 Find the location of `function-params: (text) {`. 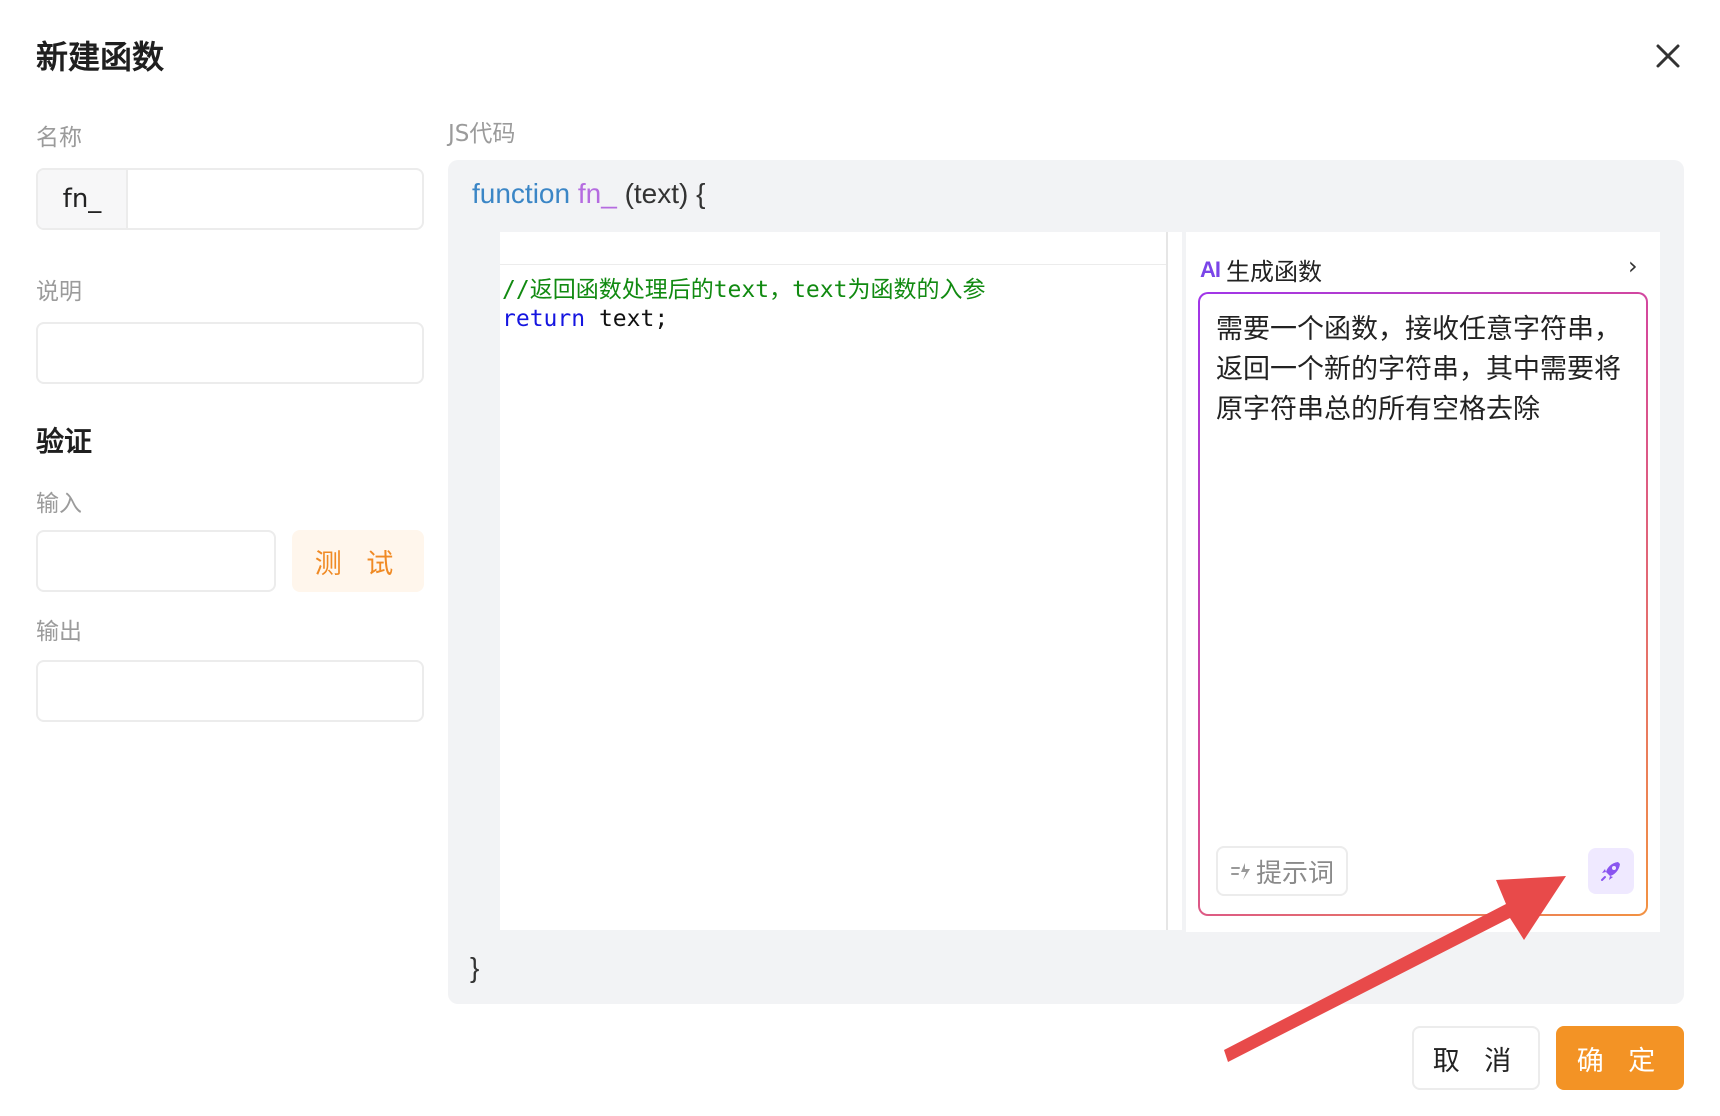

function-params: (text) { is located at coordinates (665, 193).